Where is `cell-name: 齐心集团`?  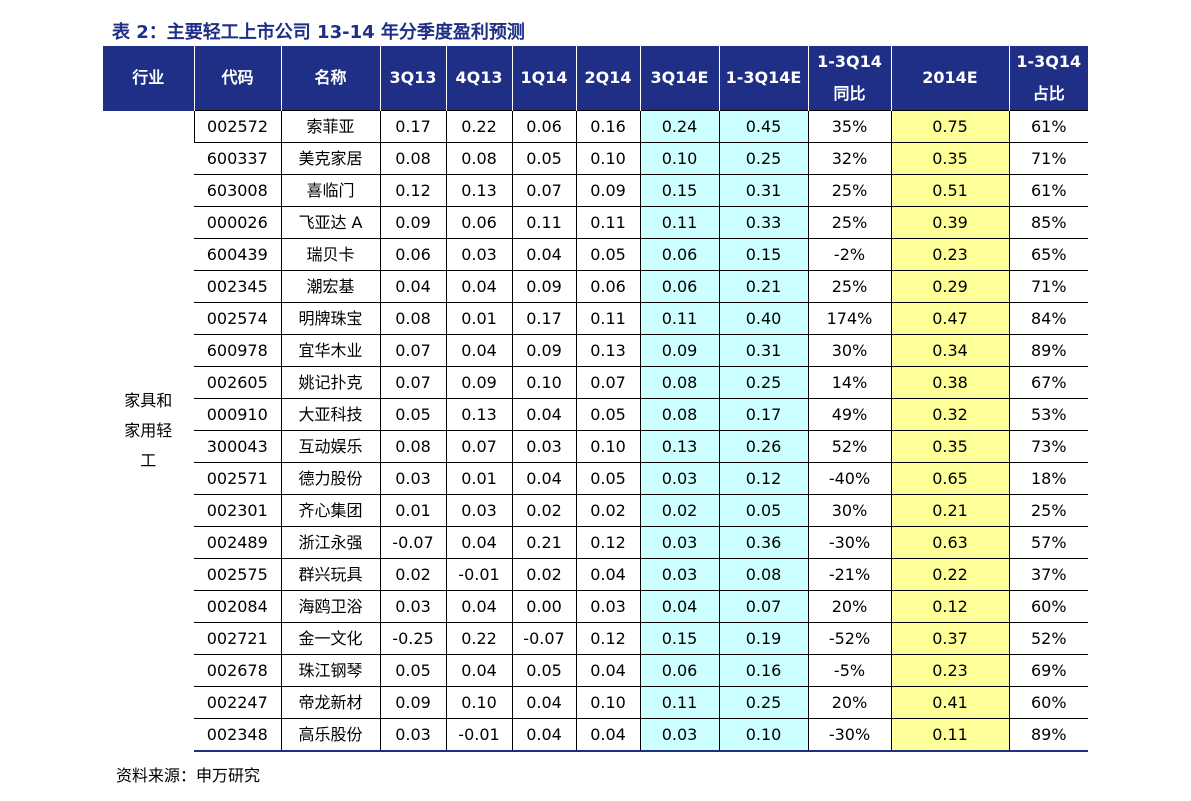
cell-name: 齐心集团 is located at coordinates (330, 510).